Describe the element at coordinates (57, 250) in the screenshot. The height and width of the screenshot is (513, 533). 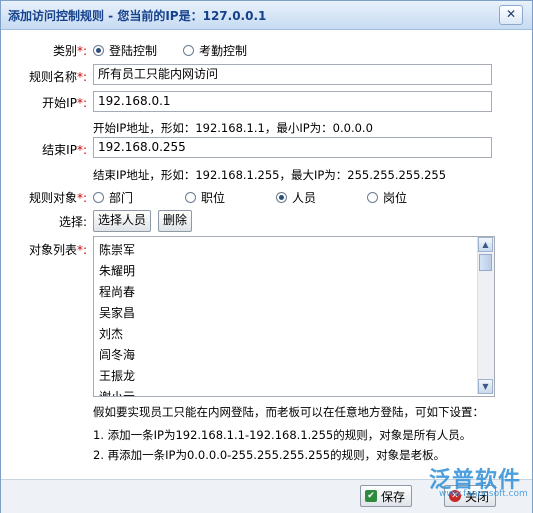
I see `object-list-label: 对象列表*:` at that location.